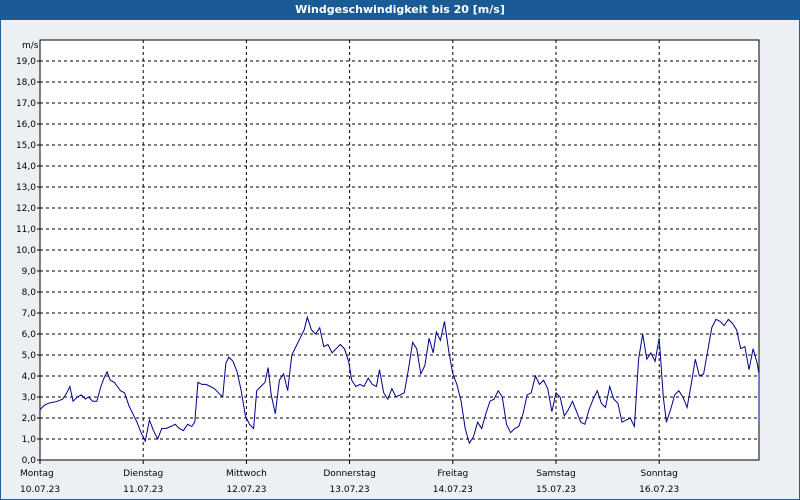 Image resolution: width=800 pixels, height=500 pixels. Describe the element at coordinates (29, 356) in the screenshot. I see `y-tick-label: 5,0` at that location.